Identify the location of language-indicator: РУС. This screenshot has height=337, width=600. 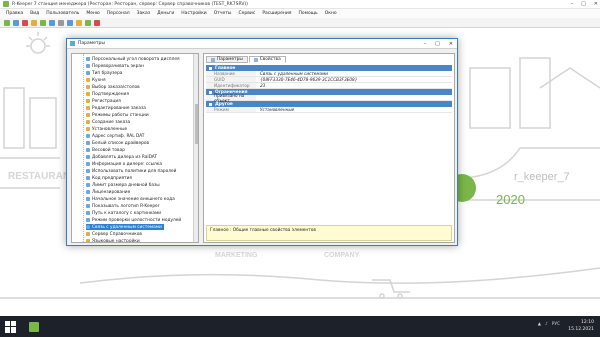
(556, 324).